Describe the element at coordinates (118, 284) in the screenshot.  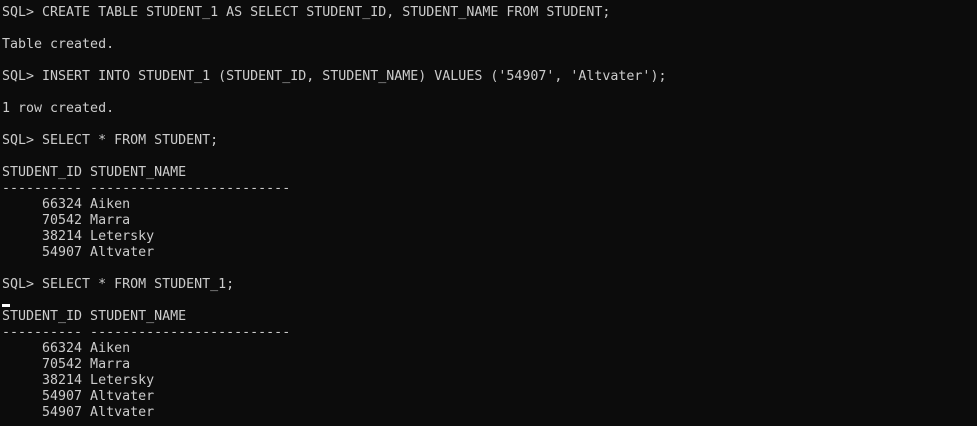
I see `sql-command-line: SQL> SELECT * FROM STUDENT_1;` at that location.